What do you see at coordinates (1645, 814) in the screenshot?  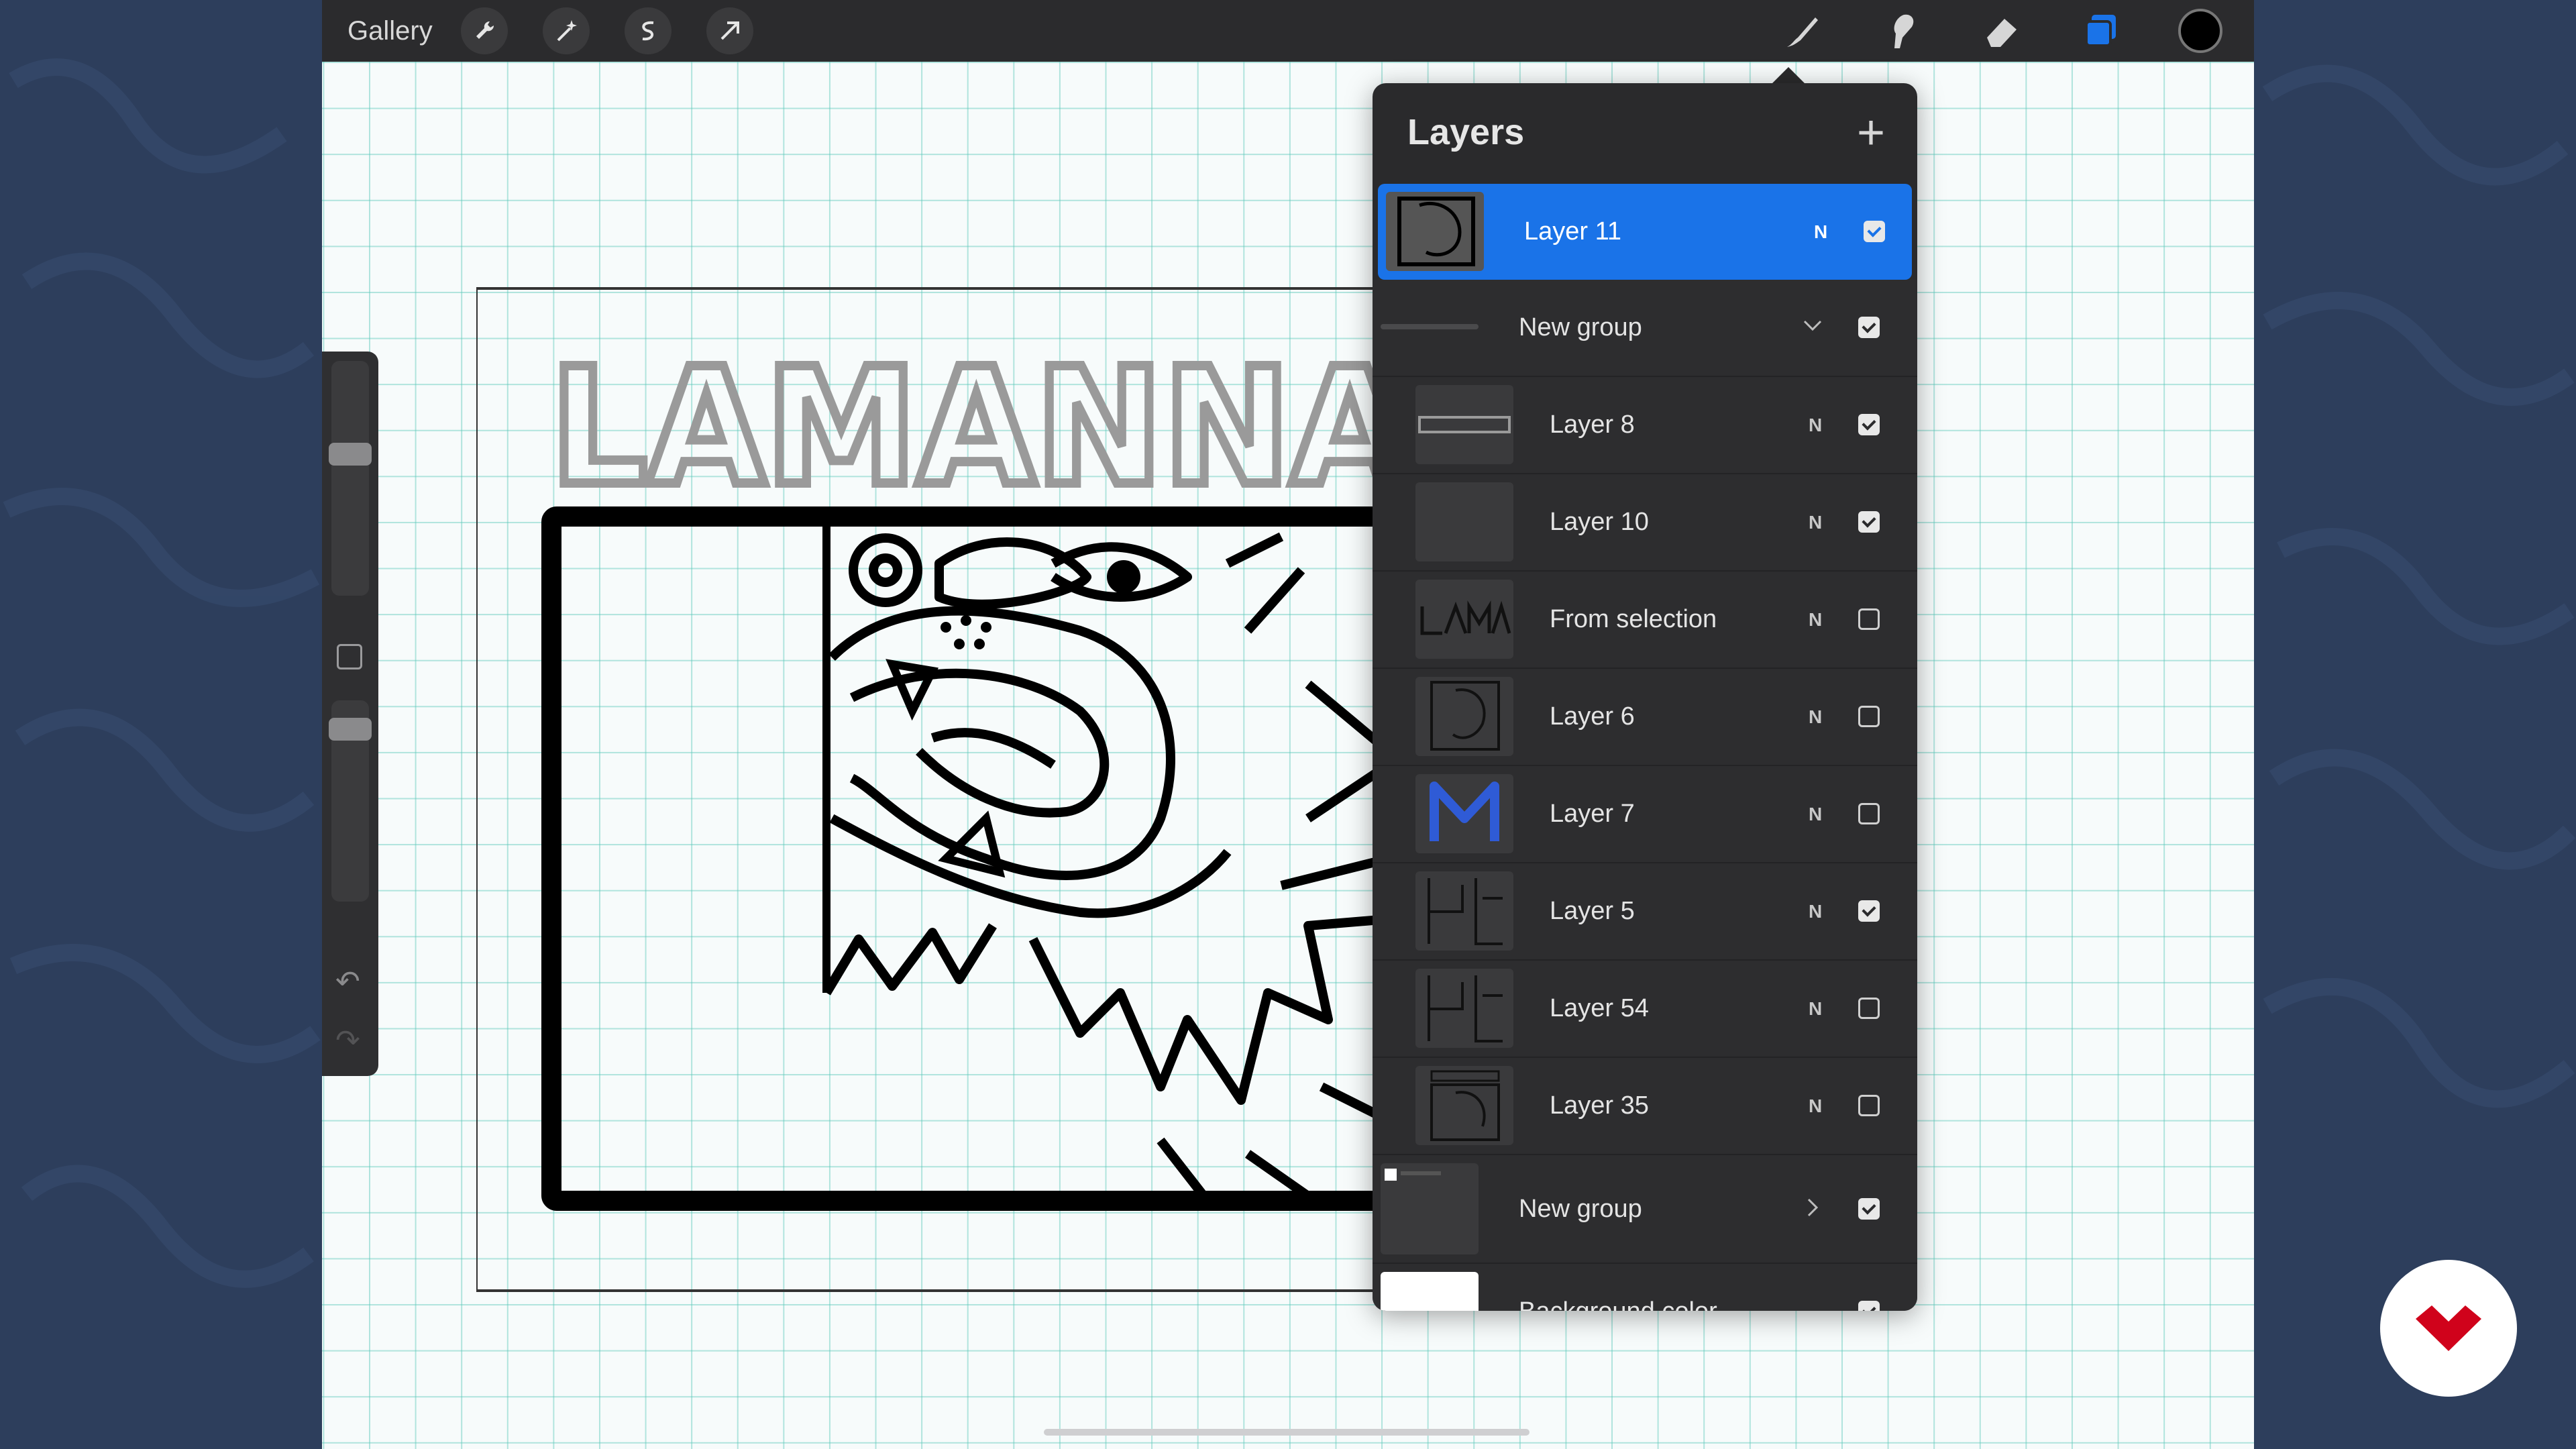 I see `layer-row-layer-7: Layer 7 N` at bounding box center [1645, 814].